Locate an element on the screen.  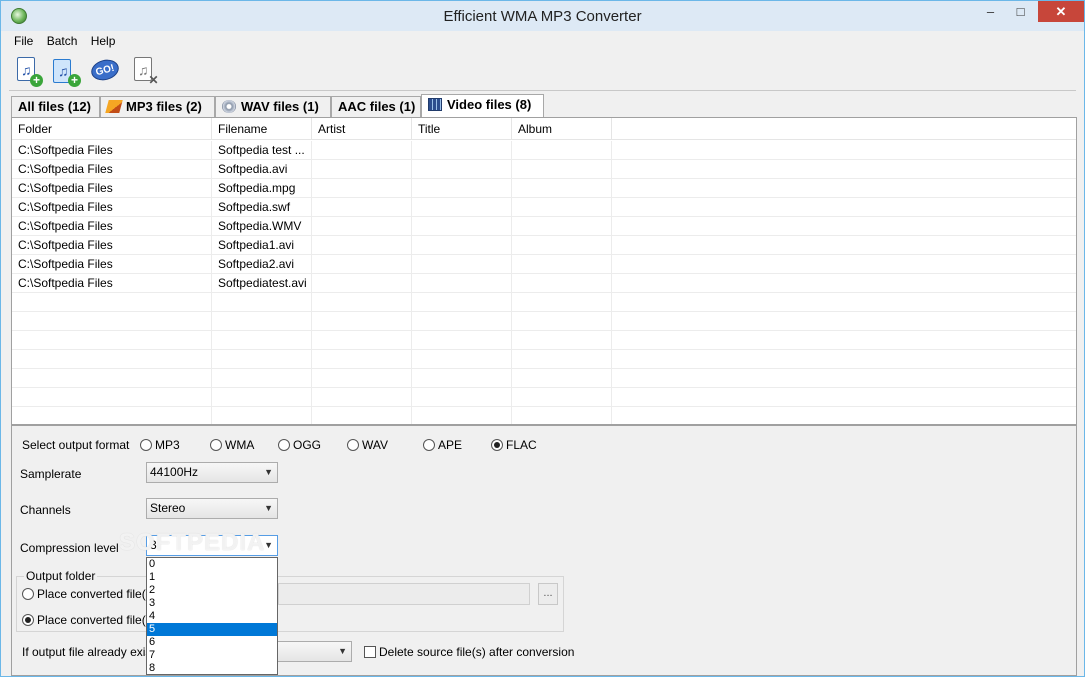
convert-go-button: GO! is located at coordinates (105, 71).